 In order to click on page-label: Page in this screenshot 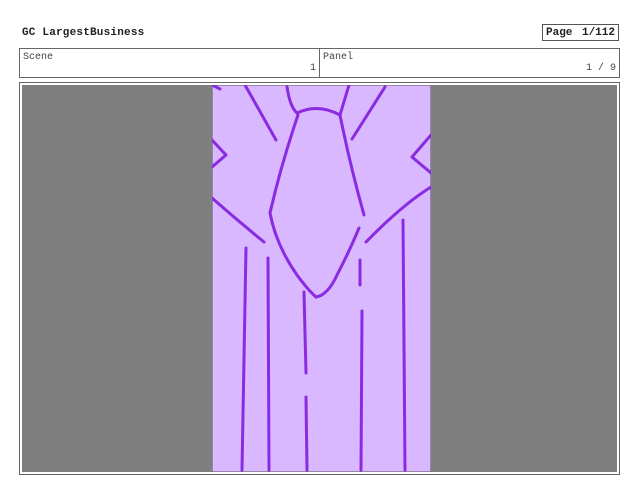, I will do `click(559, 33)`.